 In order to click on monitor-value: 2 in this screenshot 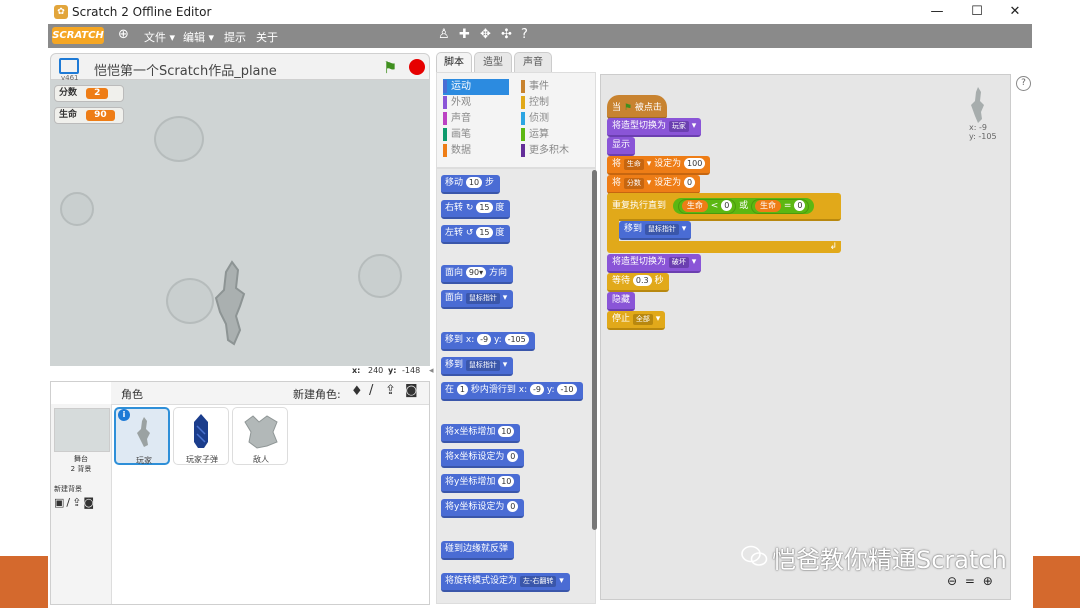, I will do `click(97, 93)`.